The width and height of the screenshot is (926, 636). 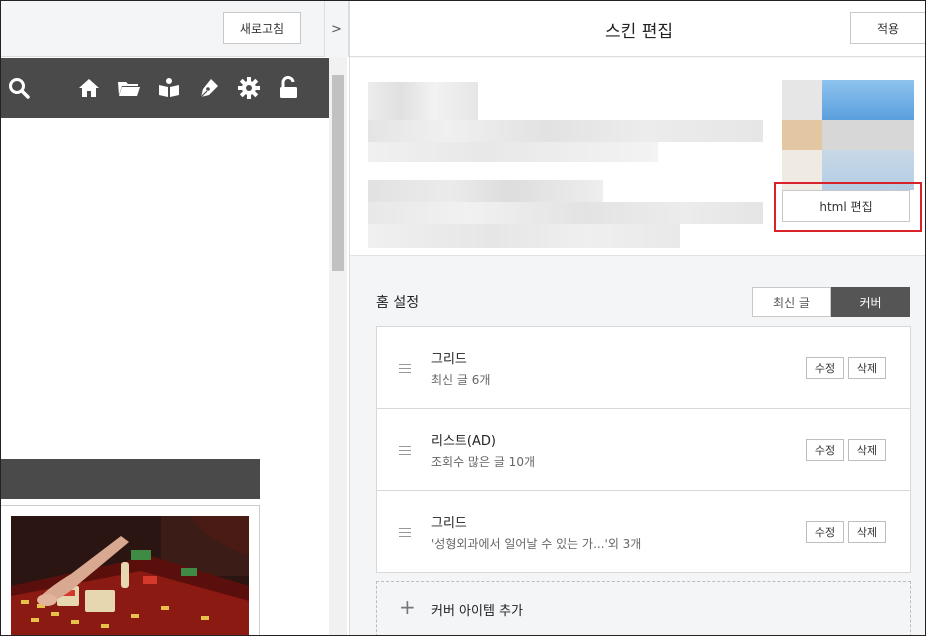 I want to click on cover-item-title: 리스트(AD), so click(x=463, y=441).